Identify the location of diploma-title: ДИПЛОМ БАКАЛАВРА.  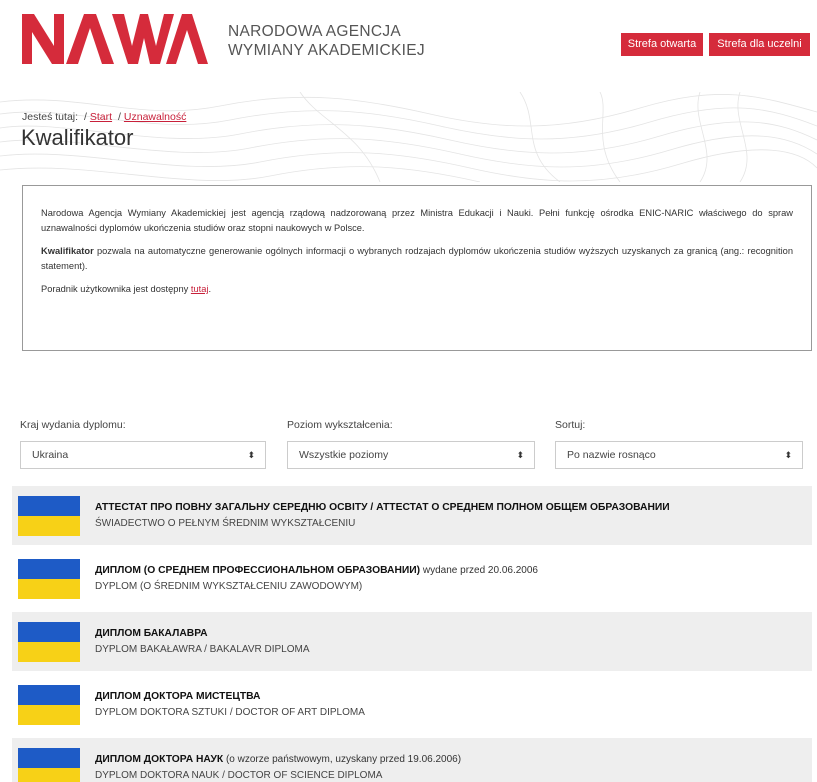
(151, 633).